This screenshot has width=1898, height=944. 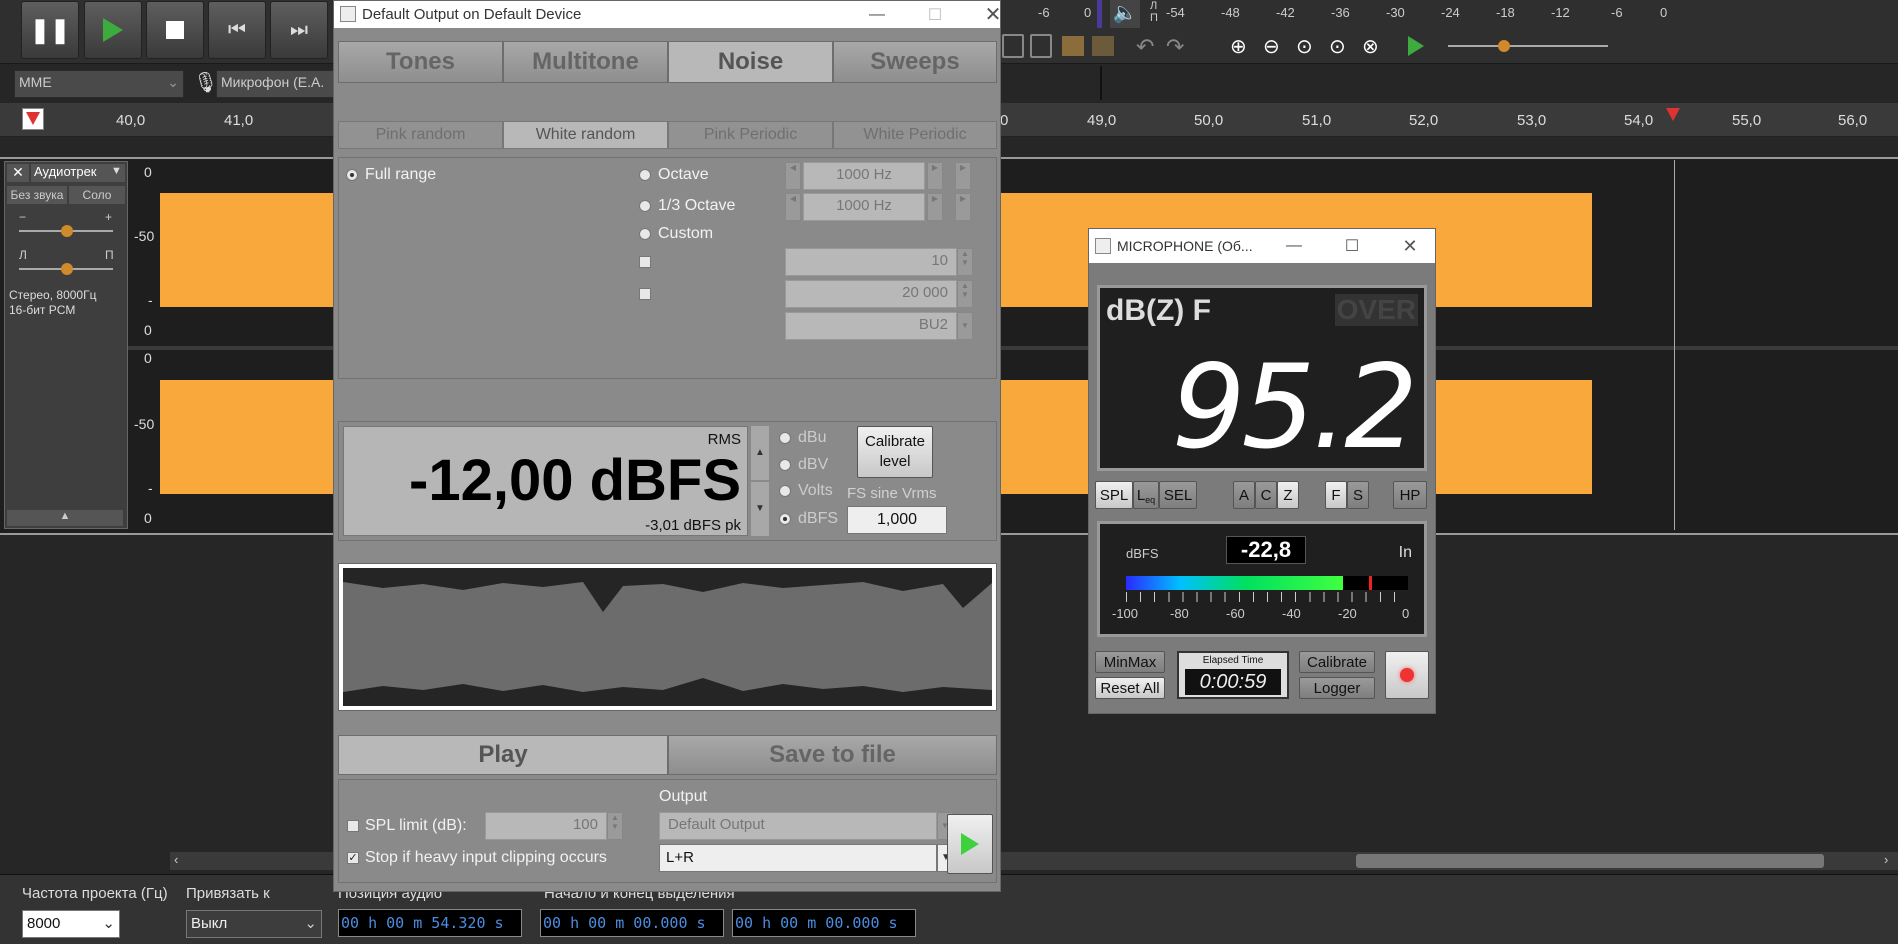 I want to click on octave-freq-up: ▶, so click(x=935, y=176).